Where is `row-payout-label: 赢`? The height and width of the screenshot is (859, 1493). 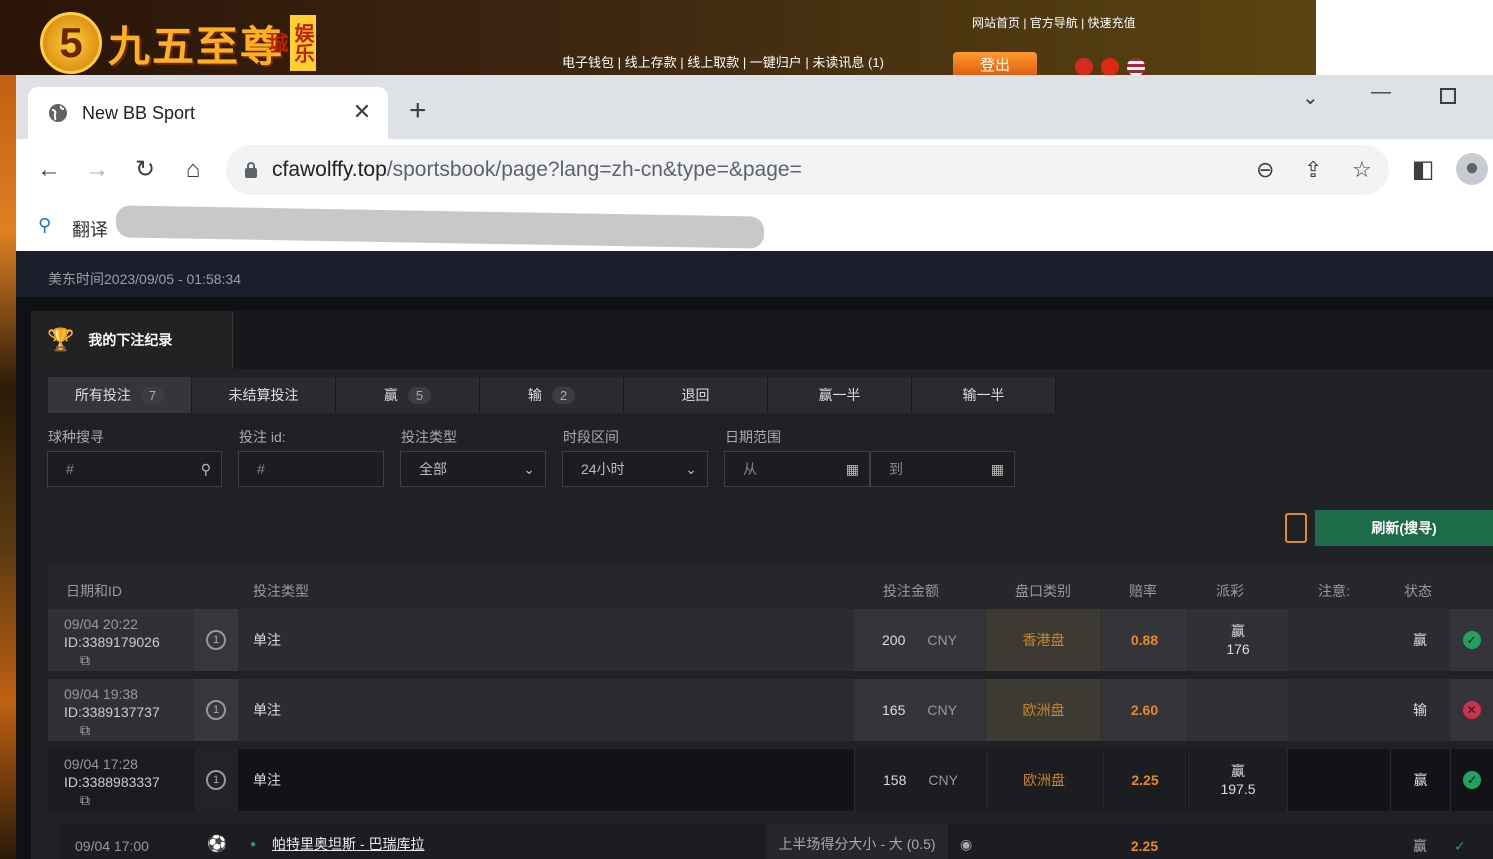 row-payout-label: 赢 is located at coordinates (1238, 631).